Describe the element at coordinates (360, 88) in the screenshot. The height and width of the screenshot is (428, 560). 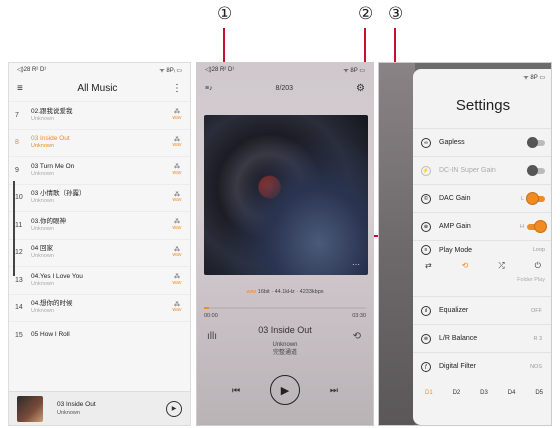
I see `settings-icon: ⚙` at that location.